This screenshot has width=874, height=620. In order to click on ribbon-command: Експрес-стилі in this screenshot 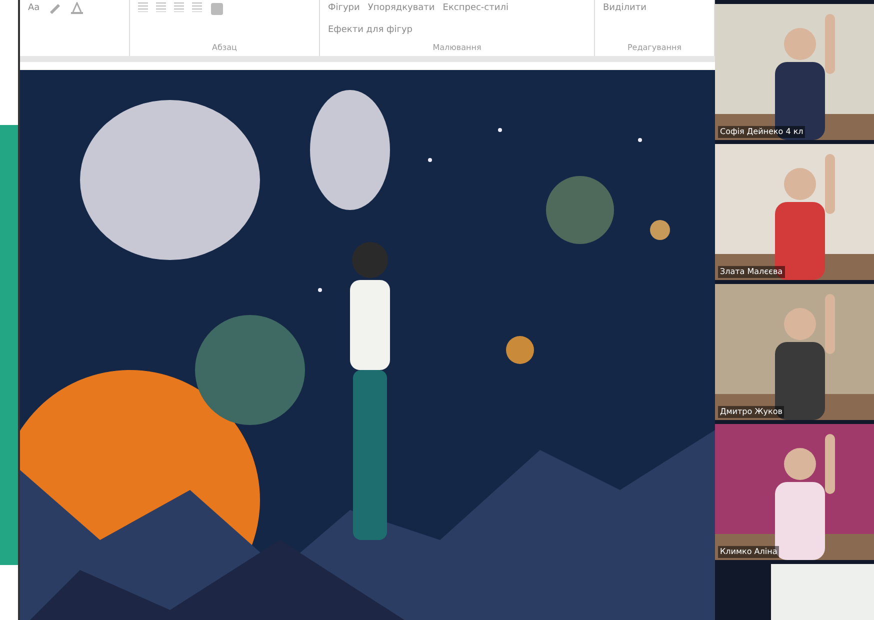, I will do `click(475, 9)`.